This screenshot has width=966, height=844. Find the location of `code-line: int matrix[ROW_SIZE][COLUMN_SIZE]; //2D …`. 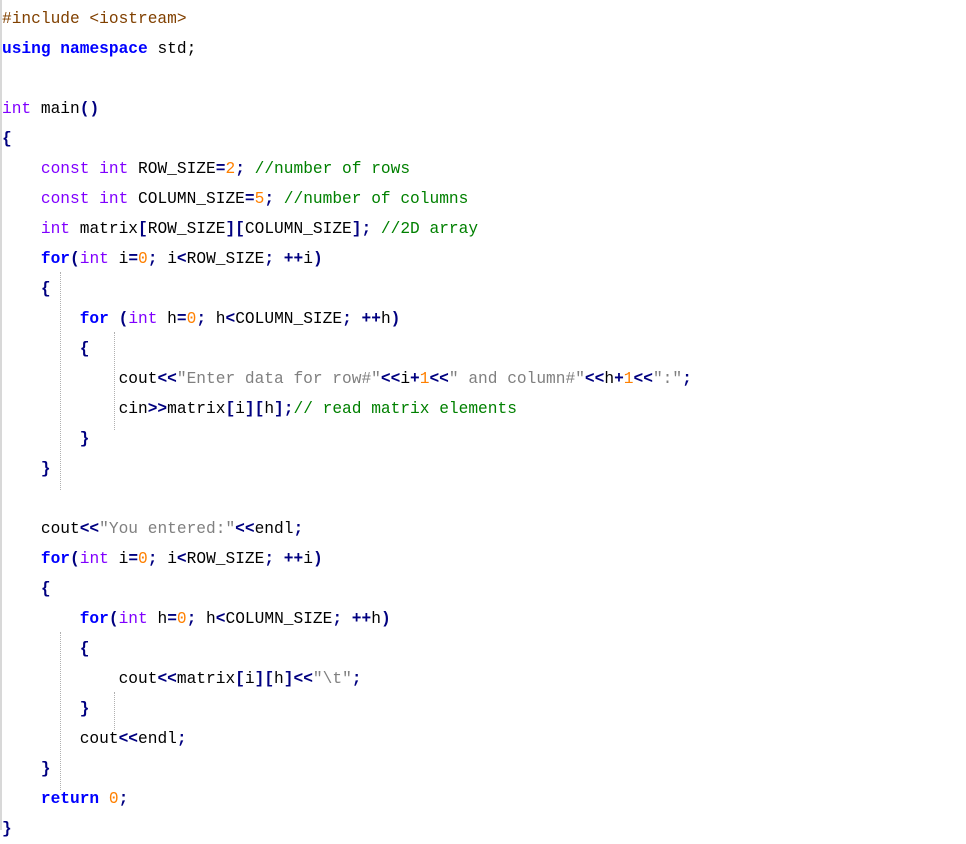

code-line: int matrix[ROW_SIZE][COLUMN_SIZE]; //2D … is located at coordinates (347, 229).